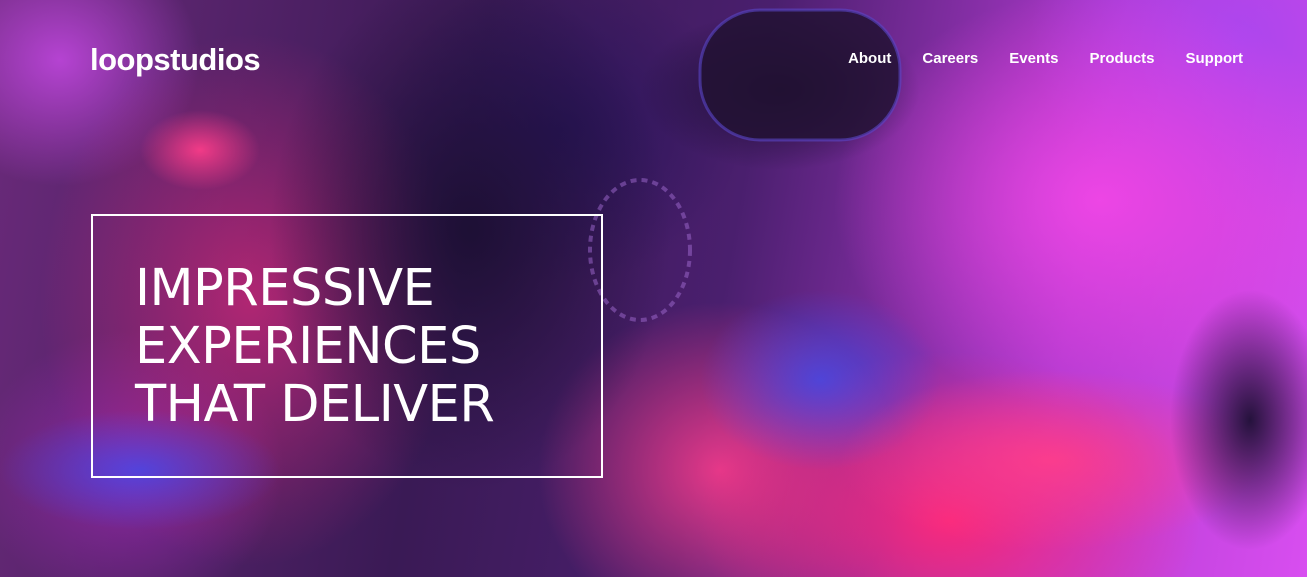  Describe the element at coordinates (1121, 59) in the screenshot. I see `nav-link-products: Products` at that location.